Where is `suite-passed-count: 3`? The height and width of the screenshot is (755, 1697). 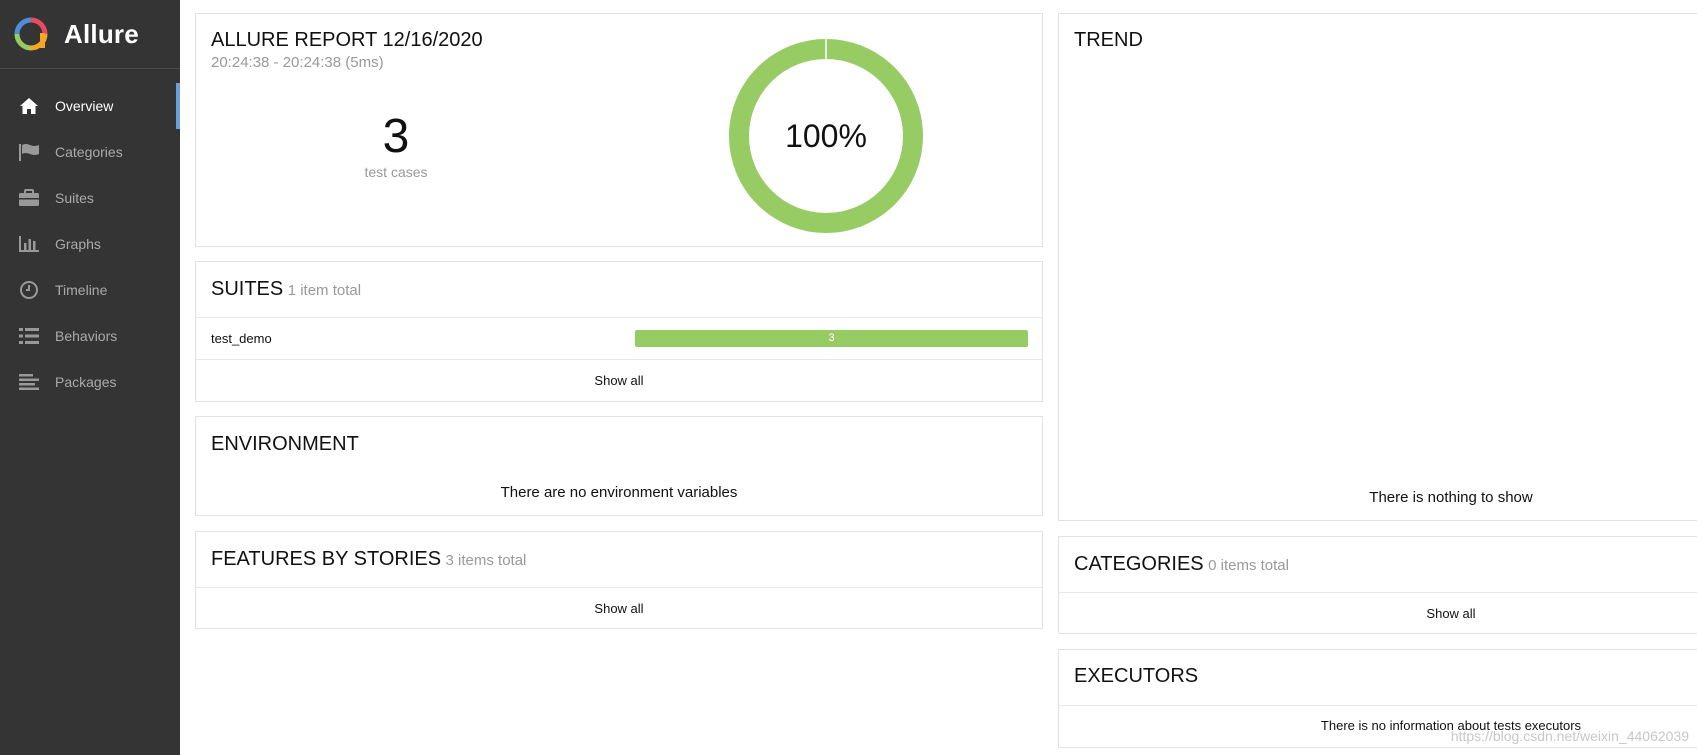 suite-passed-count: 3 is located at coordinates (831, 338).